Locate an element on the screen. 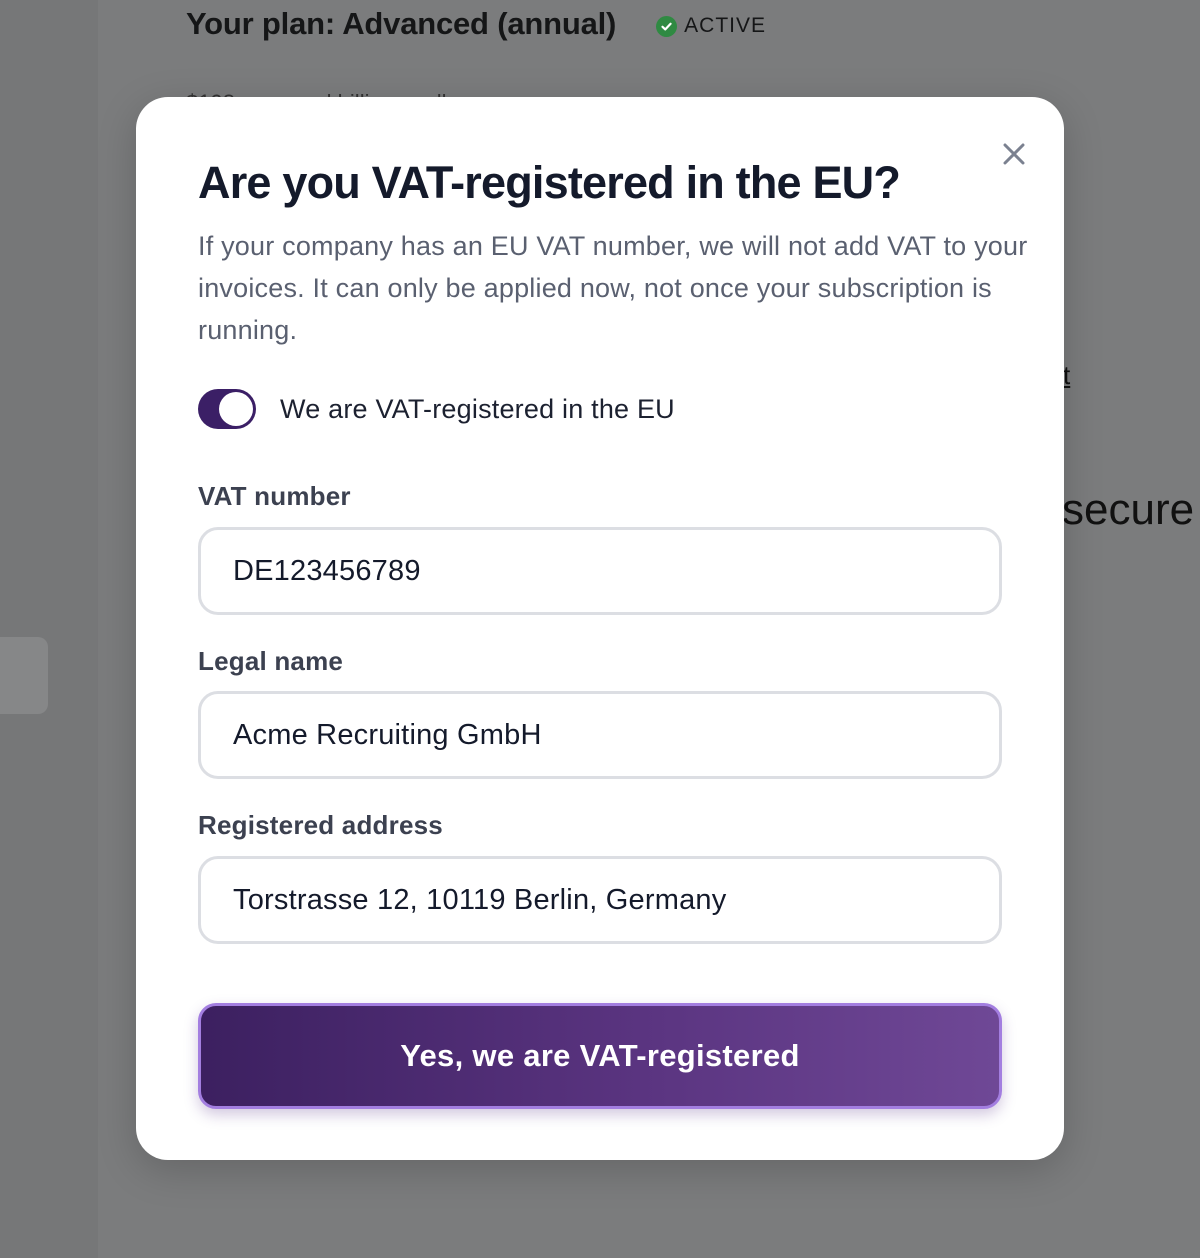 This screenshot has height=1258, width=1200. background-card is located at coordinates (24, 675).